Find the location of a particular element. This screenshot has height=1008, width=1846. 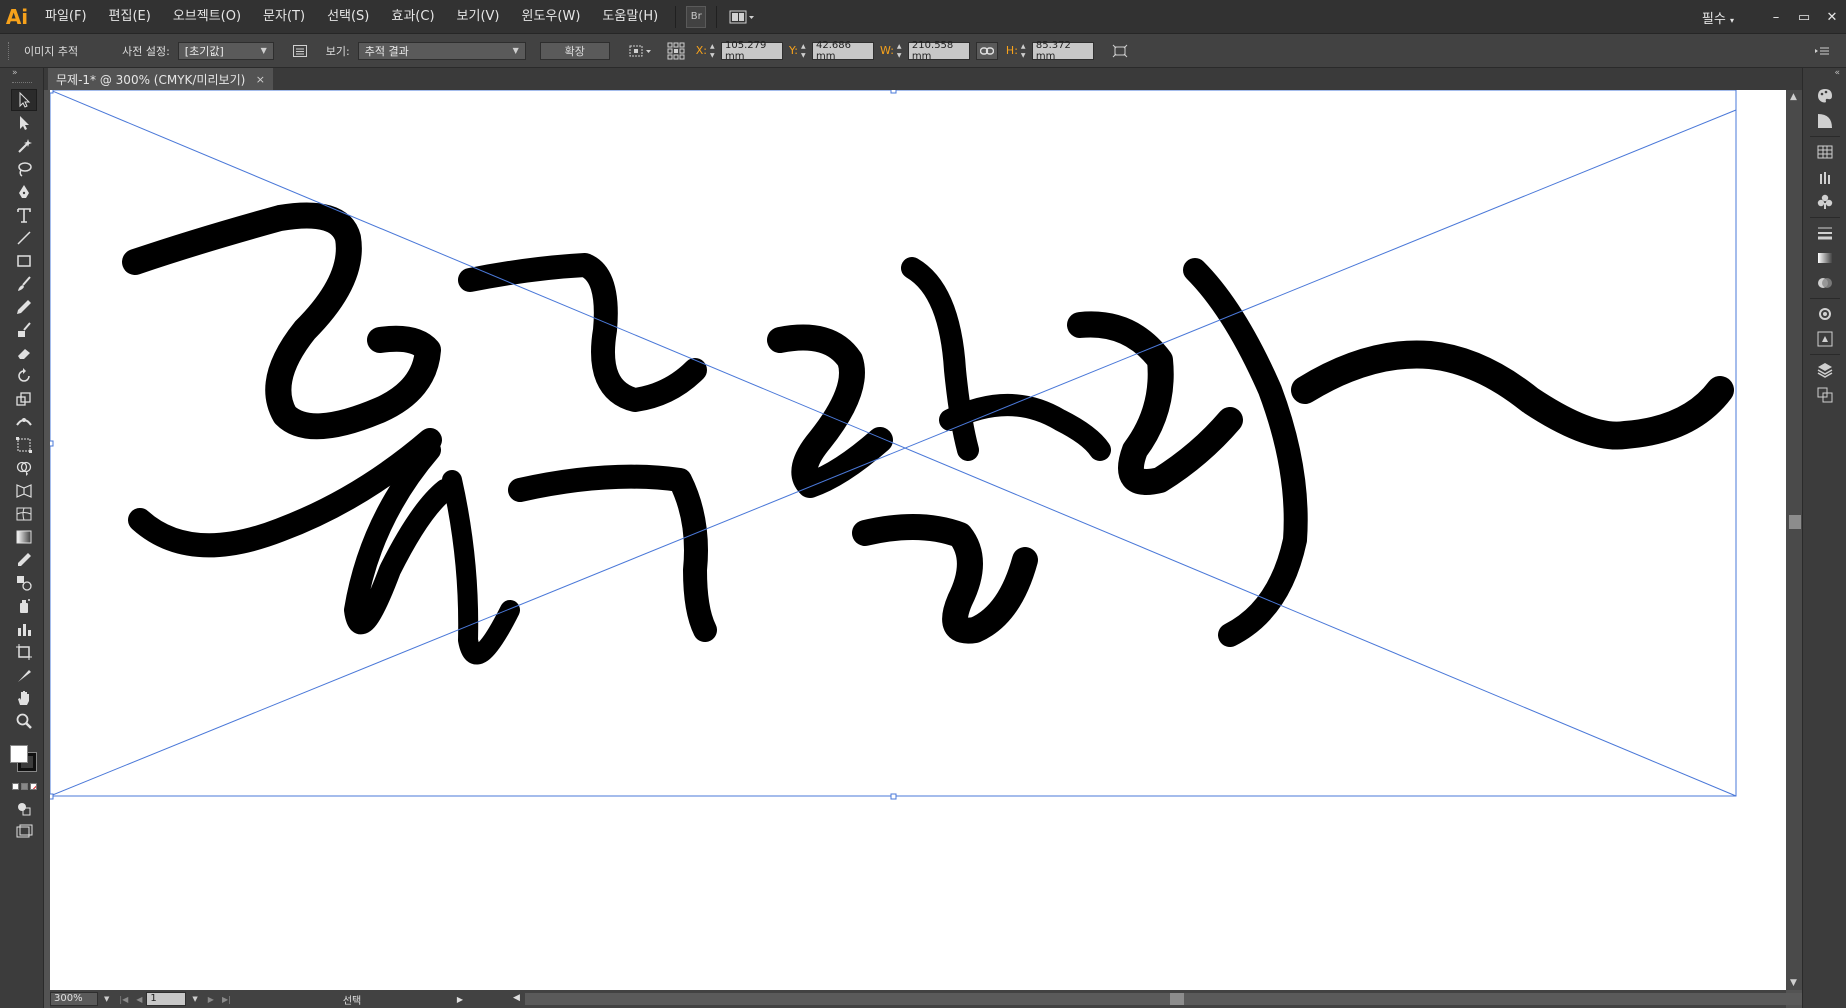

tracing-panel-button is located at coordinates (300, 51).